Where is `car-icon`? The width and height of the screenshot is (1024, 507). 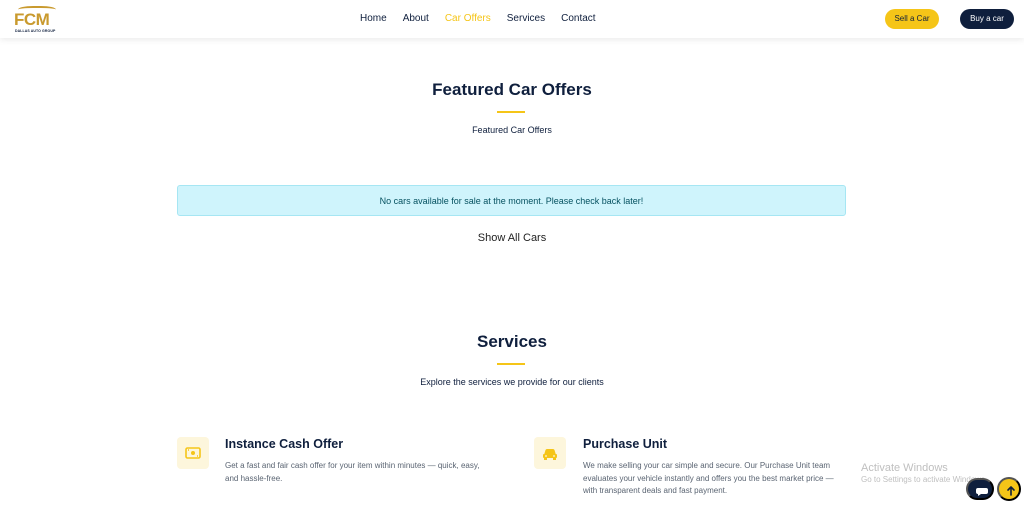
car-icon is located at coordinates (550, 454).